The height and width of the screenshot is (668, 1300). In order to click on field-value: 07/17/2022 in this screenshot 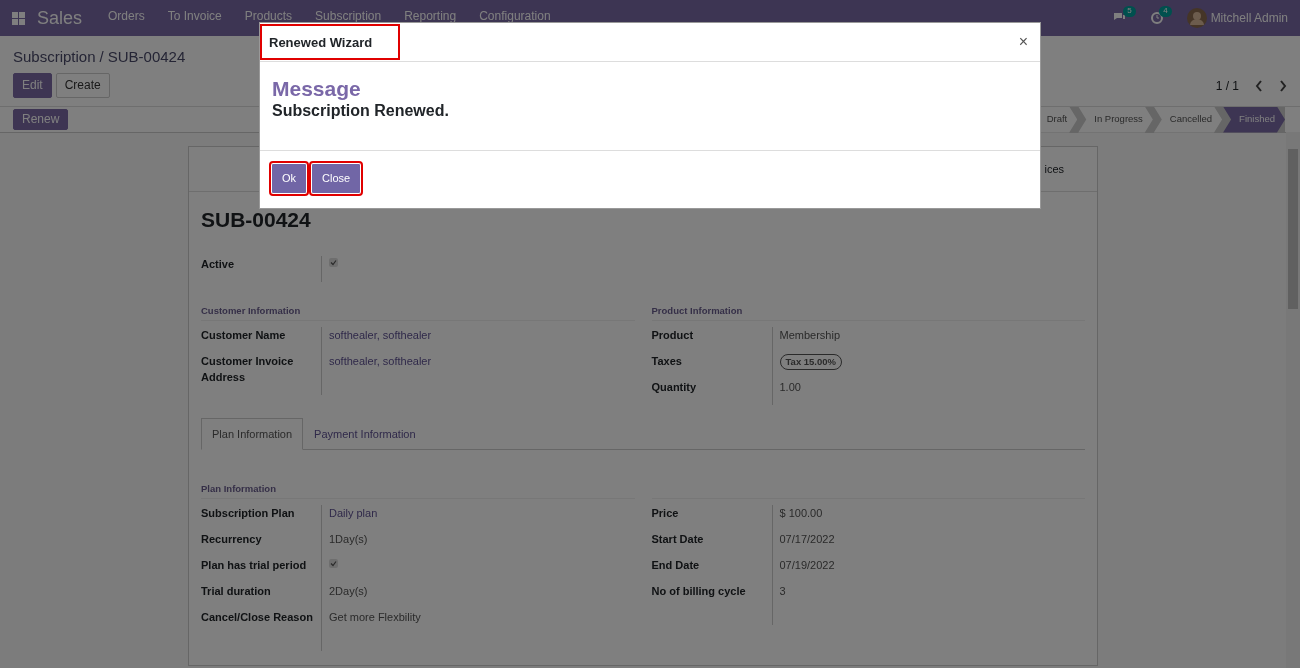, I will do `click(807, 539)`.